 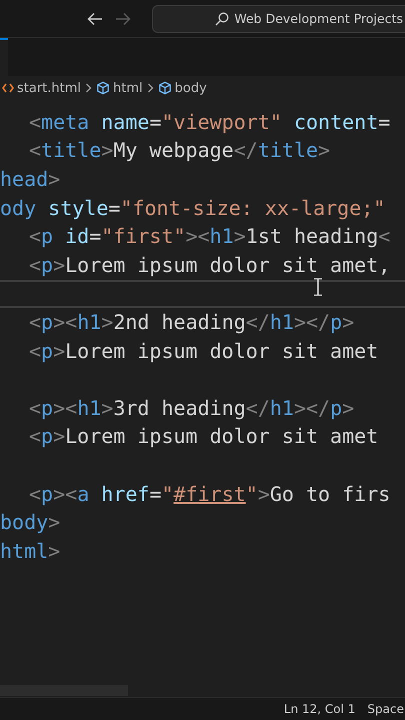 What do you see at coordinates (4, 57) in the screenshot?
I see `editor-tab` at bounding box center [4, 57].